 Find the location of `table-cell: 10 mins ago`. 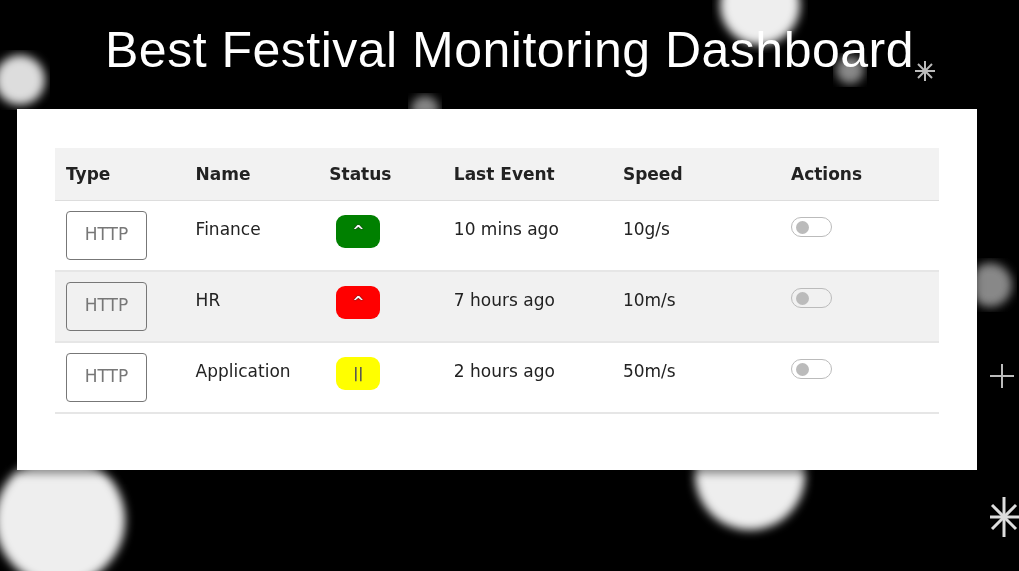

table-cell: 10 mins ago is located at coordinates (527, 235).